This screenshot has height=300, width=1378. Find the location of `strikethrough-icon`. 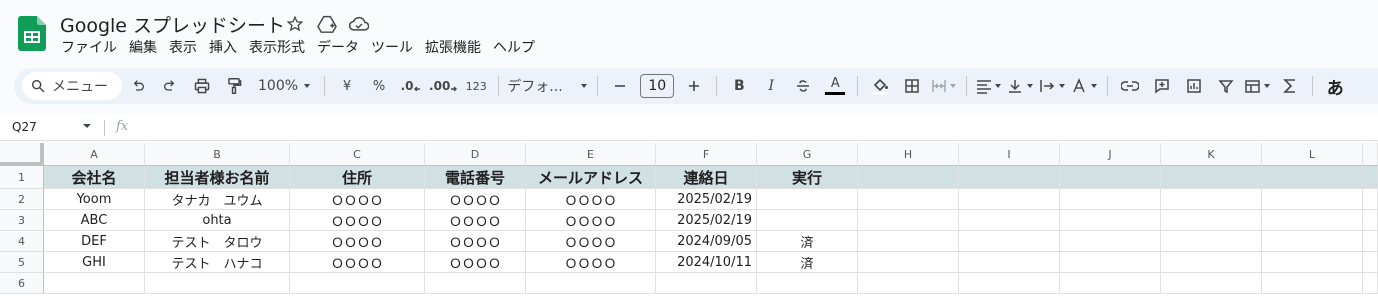

strikethrough-icon is located at coordinates (803, 86).